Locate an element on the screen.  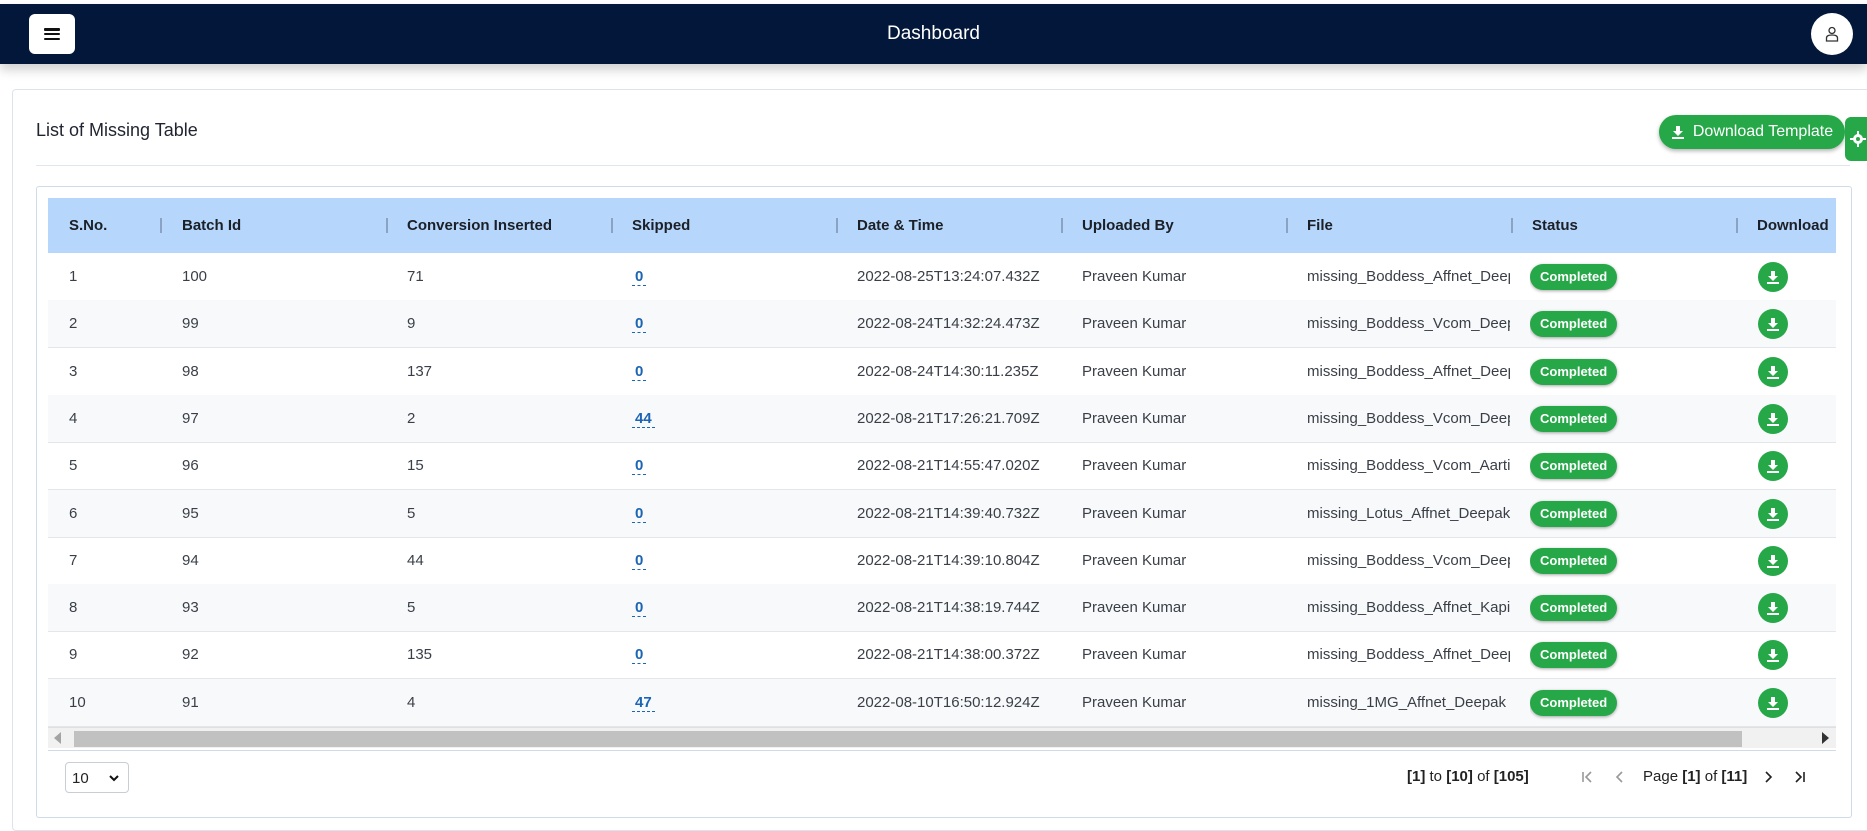
scrollbar-thumb is located at coordinates (908, 739).